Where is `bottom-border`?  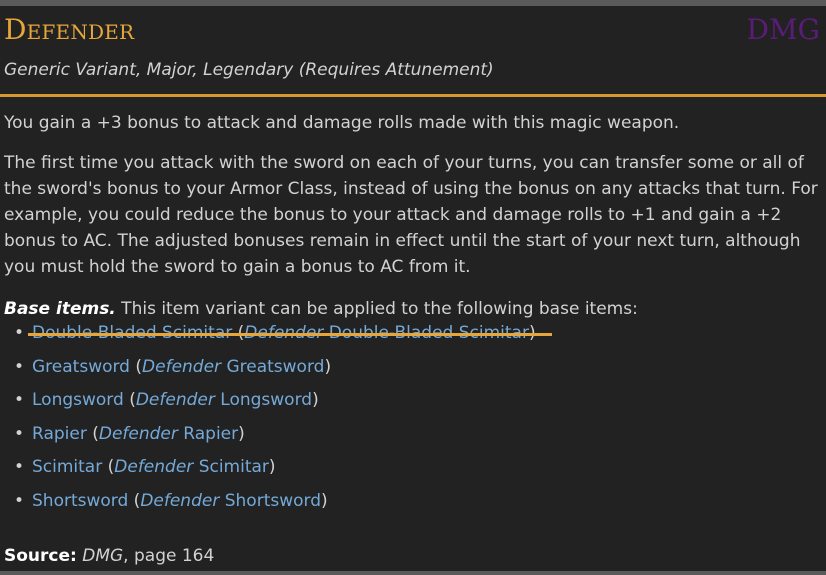 bottom-border is located at coordinates (413, 573).